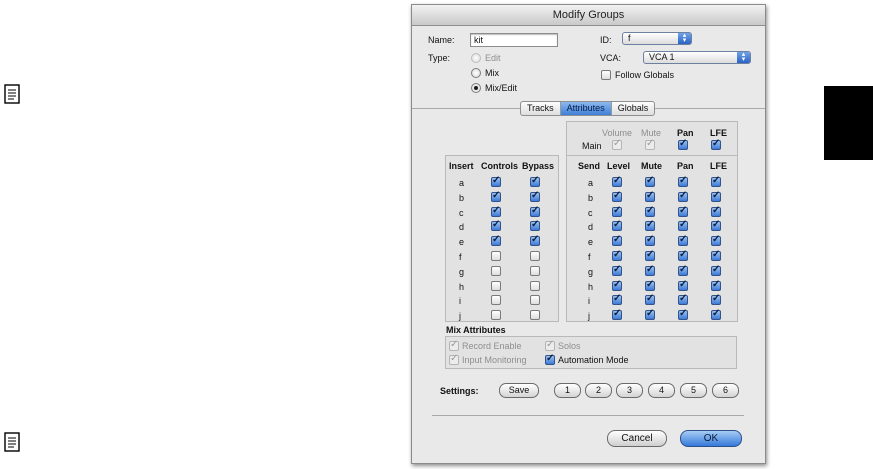 The image size is (873, 469). What do you see at coordinates (645, 75) in the screenshot?
I see `follow-globals-label: Follow Globals` at bounding box center [645, 75].